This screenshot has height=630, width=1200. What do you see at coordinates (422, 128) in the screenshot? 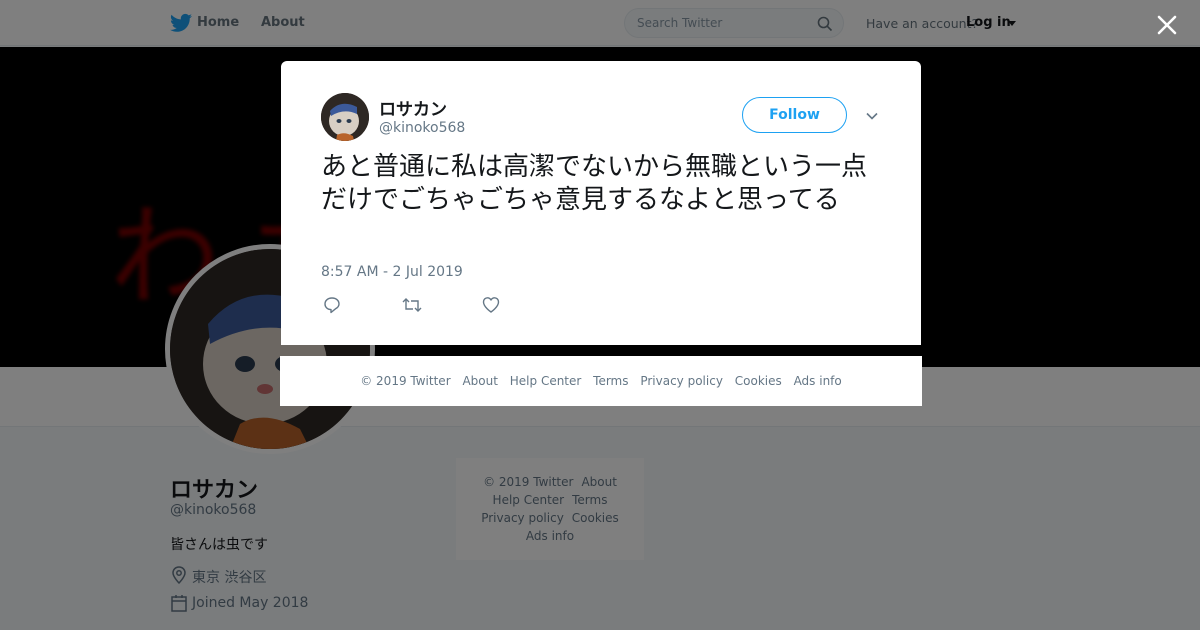
I see `tweet-author-handle: @kinoko568` at bounding box center [422, 128].